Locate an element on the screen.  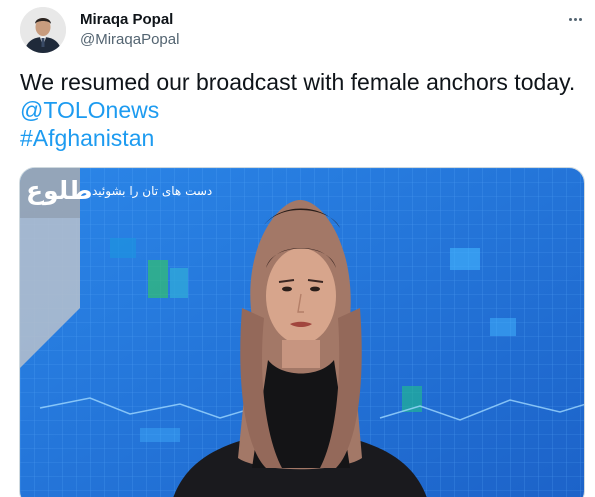
avatar is located at coordinates (43, 30).